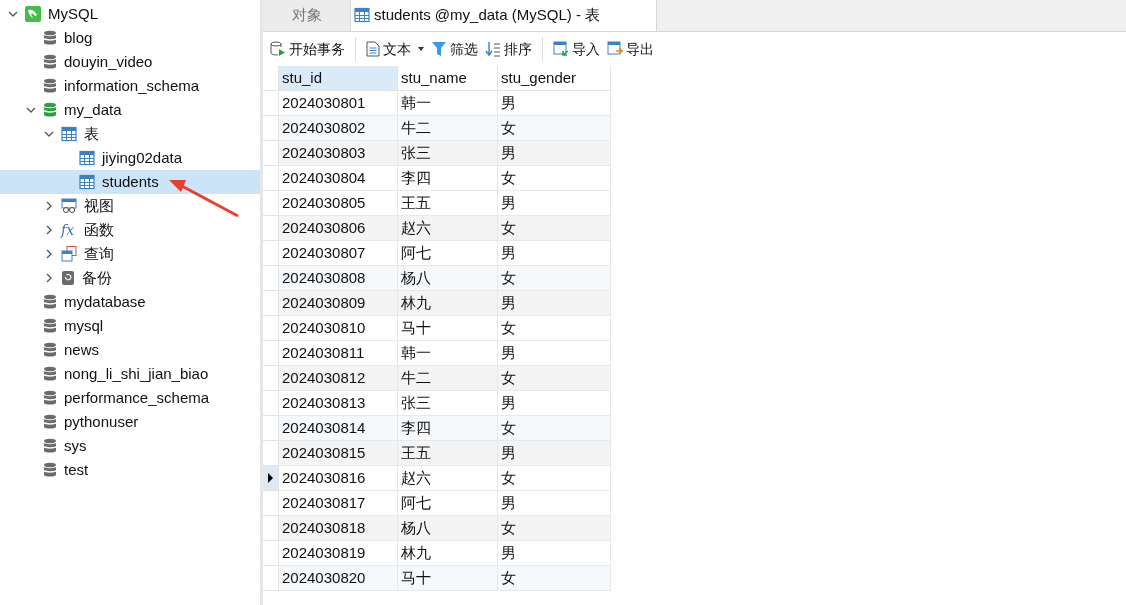  What do you see at coordinates (130, 350) in the screenshot?
I see `tree-item: news` at bounding box center [130, 350].